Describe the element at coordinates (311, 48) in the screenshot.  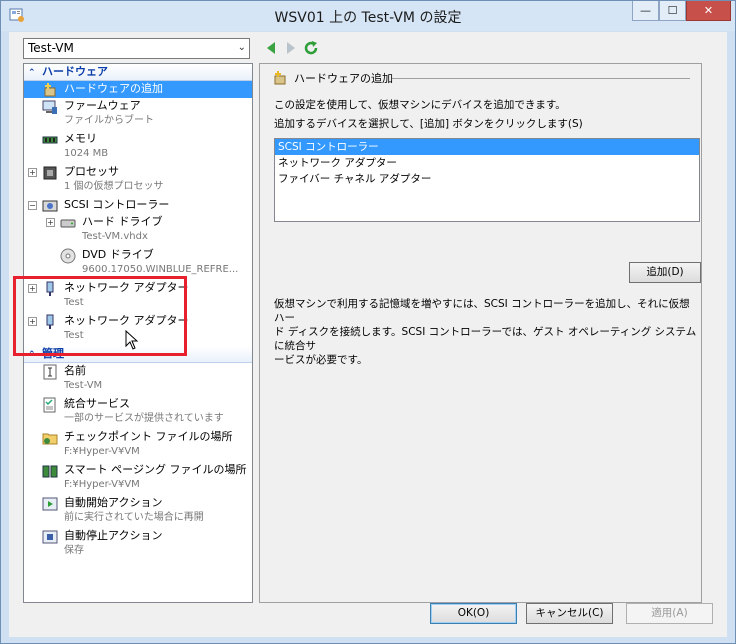
I see `refresh-icon` at that location.